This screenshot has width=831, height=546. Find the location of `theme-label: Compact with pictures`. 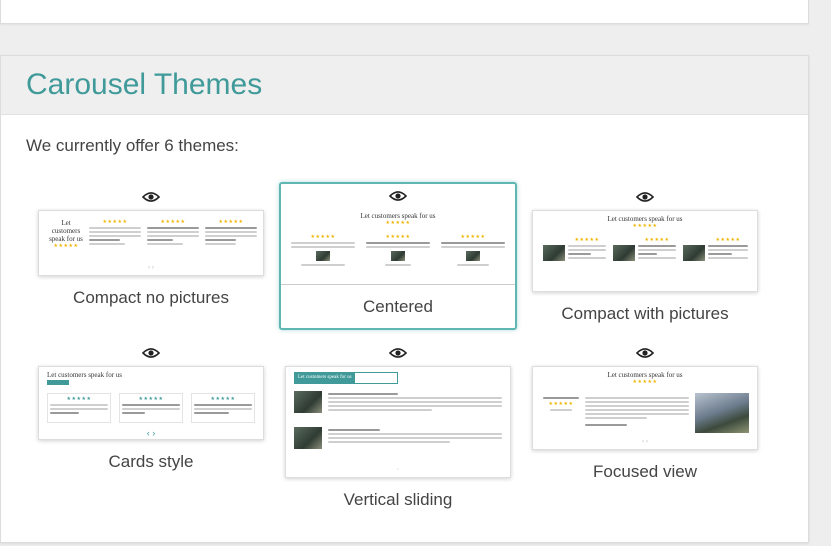

theme-label: Compact with pictures is located at coordinates (645, 313).